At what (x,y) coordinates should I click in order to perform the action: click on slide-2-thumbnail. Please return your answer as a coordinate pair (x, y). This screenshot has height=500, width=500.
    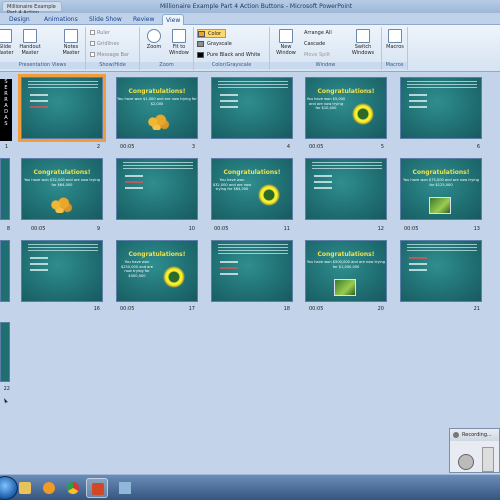
    Looking at the image, I should click on (62, 108).